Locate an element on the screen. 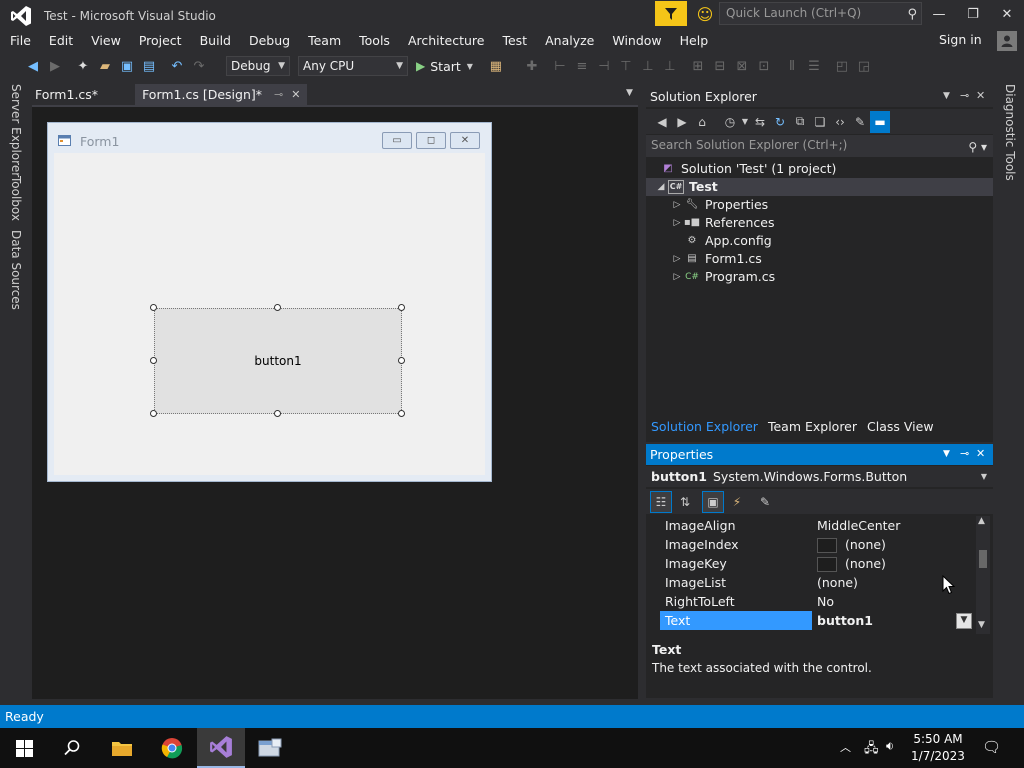 Image resolution: width=1024 pixels, height=768 pixels. redo-icon: ↷ is located at coordinates (199, 66).